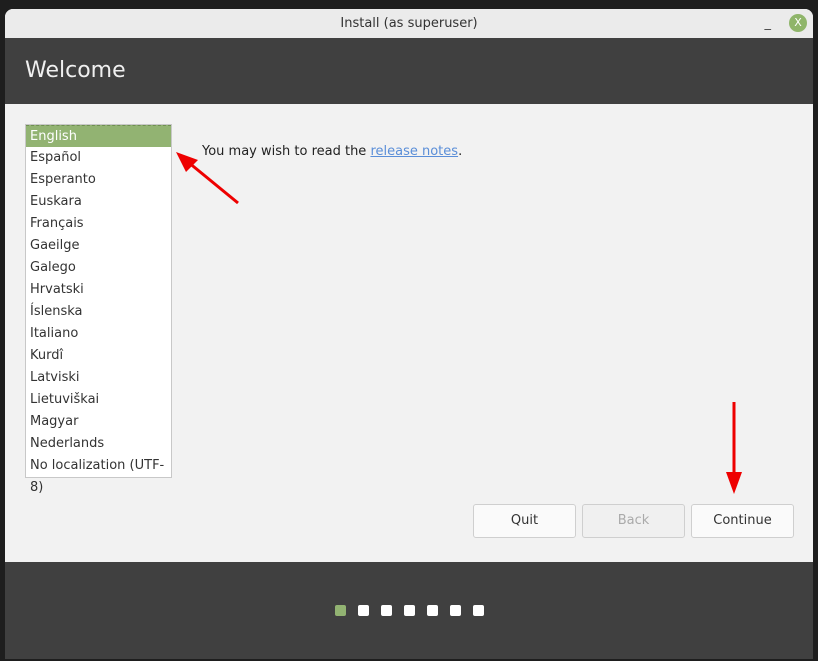 The height and width of the screenshot is (661, 818). Describe the element at coordinates (98, 158) in the screenshot. I see `language-item: Español` at that location.